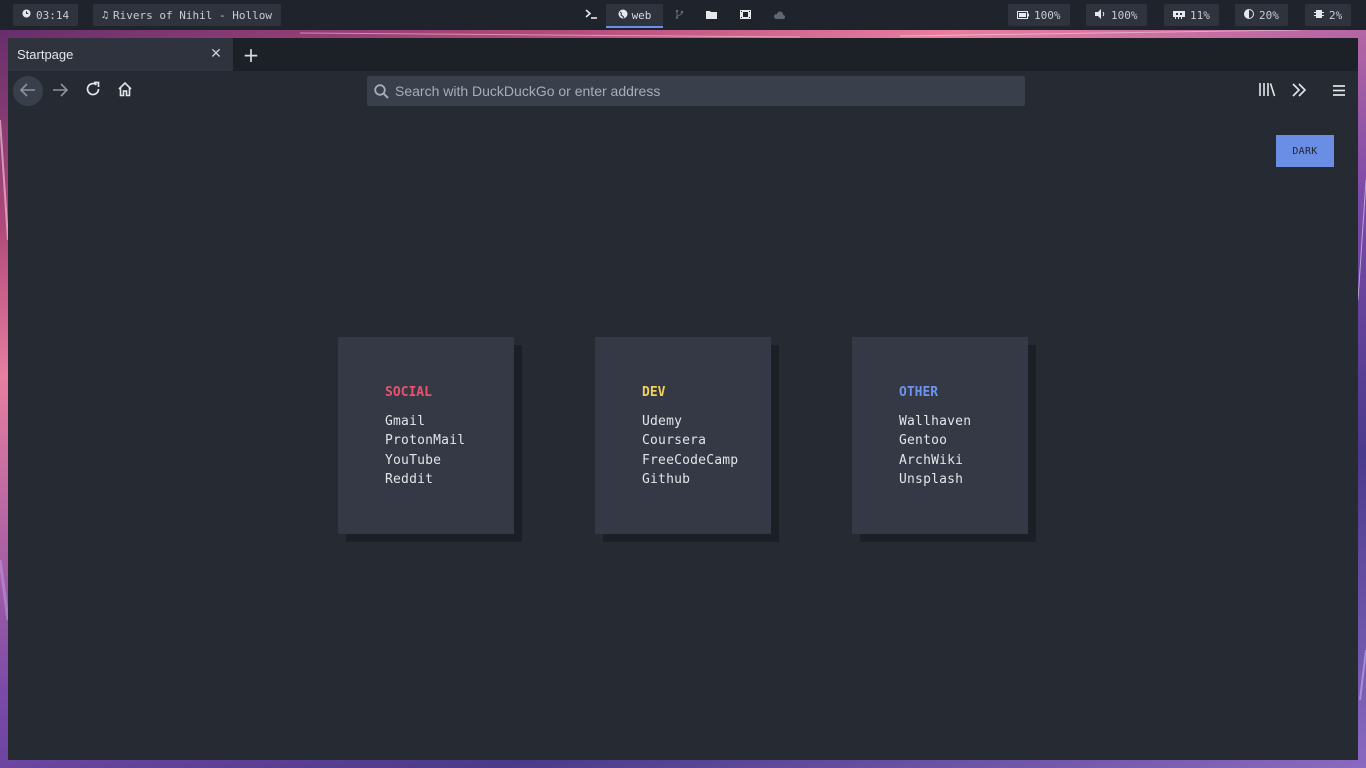 The image size is (1366, 768). I want to click on git-branch-icon, so click(679, 15).